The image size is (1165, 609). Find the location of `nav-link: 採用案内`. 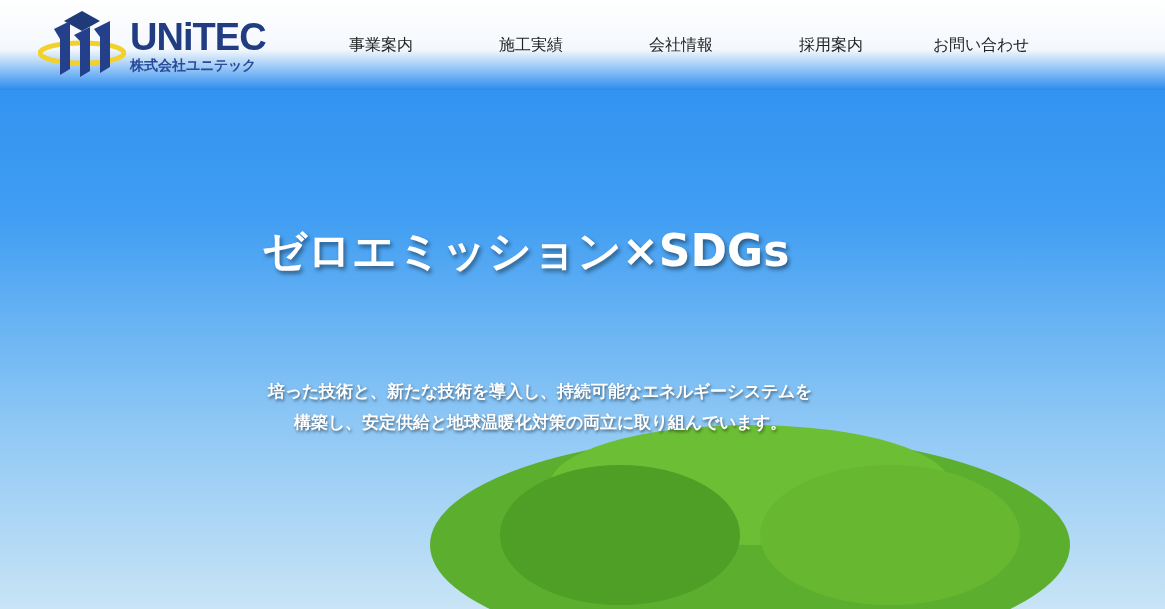

nav-link: 採用案内 is located at coordinates (831, 45).